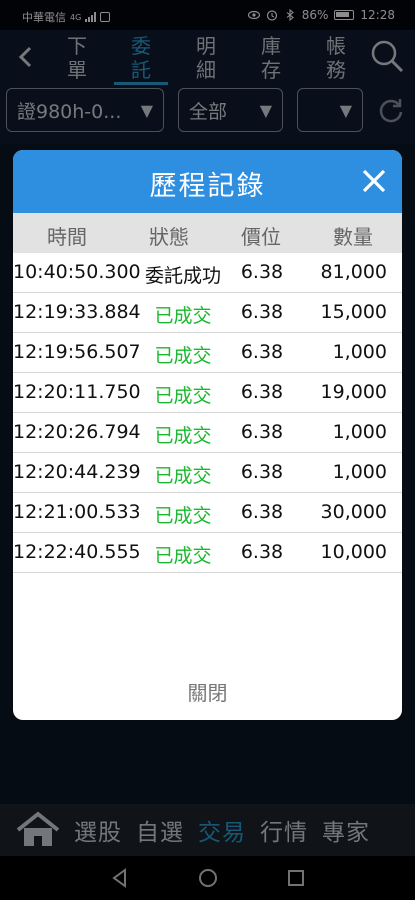 The height and width of the screenshot is (900, 415). What do you see at coordinates (77, 512) in the screenshot?
I see `cell-time: 12:21:00.533` at bounding box center [77, 512].